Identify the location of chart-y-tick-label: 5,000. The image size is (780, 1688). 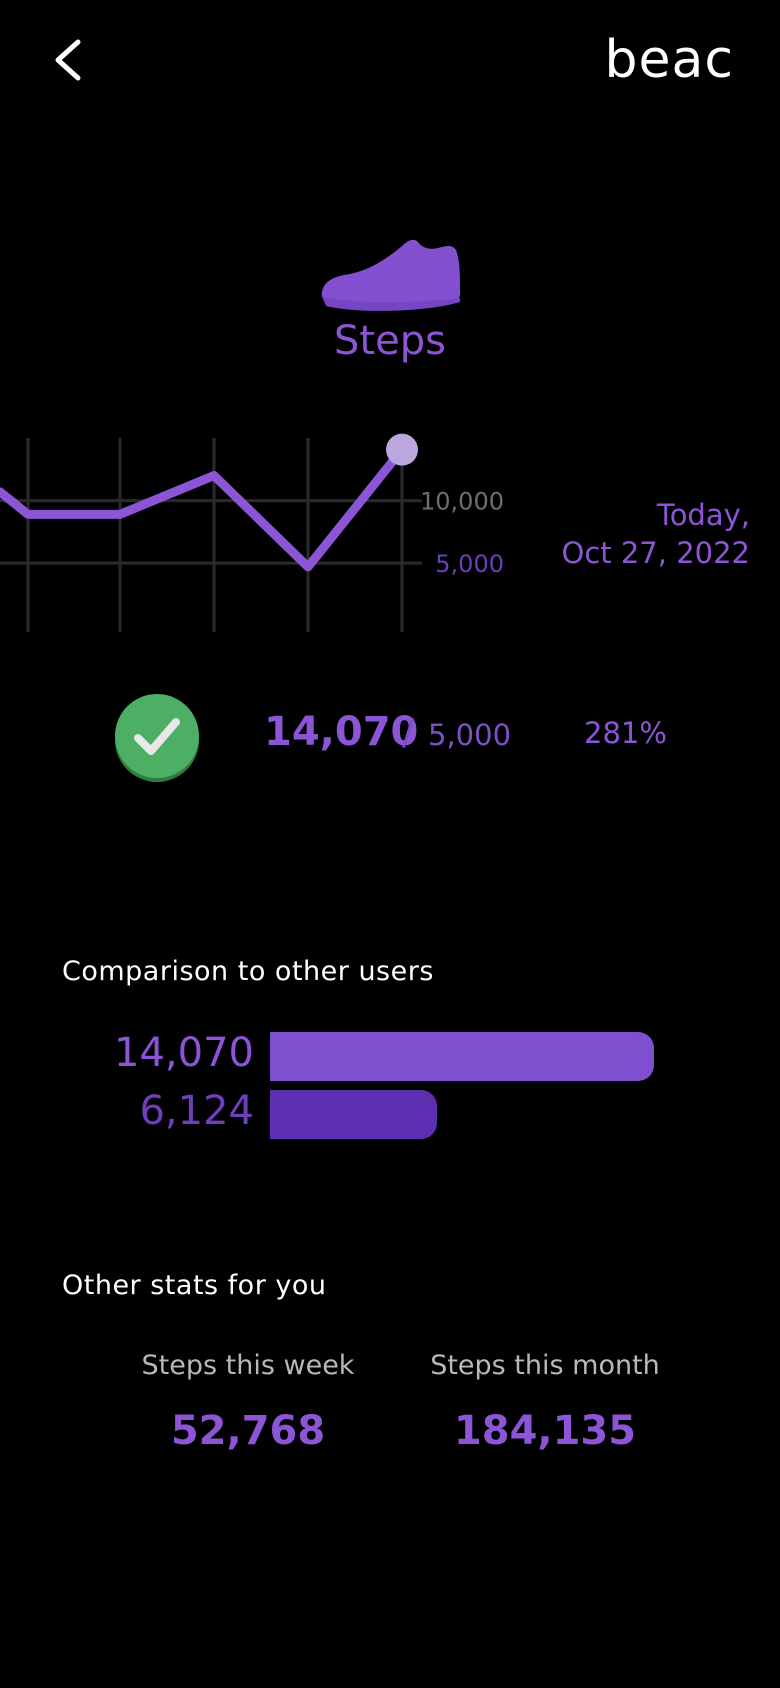
(469, 564).